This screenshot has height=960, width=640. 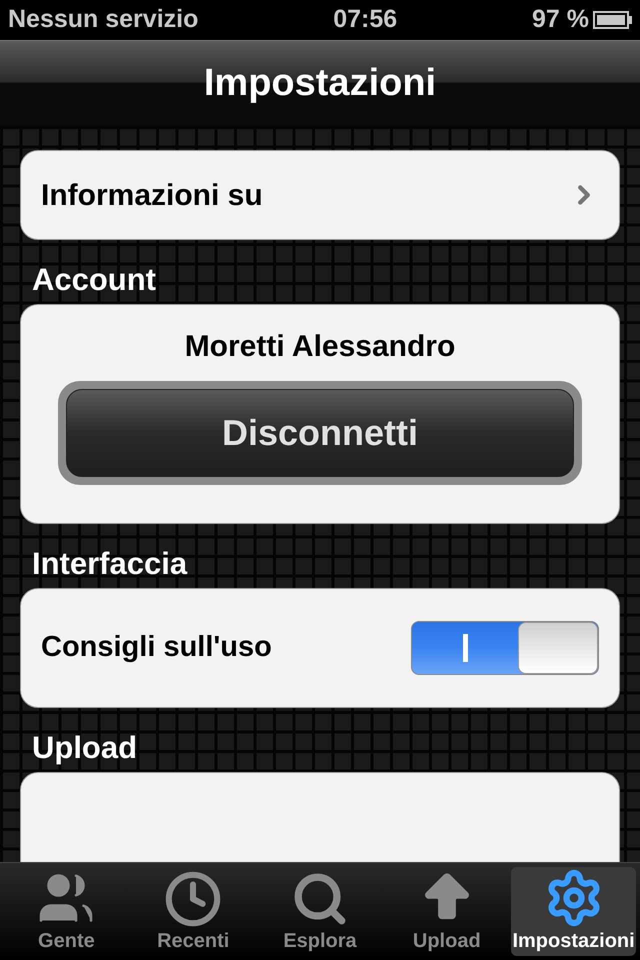 I want to click on disconnect-button: Disconnetti, so click(x=320, y=433).